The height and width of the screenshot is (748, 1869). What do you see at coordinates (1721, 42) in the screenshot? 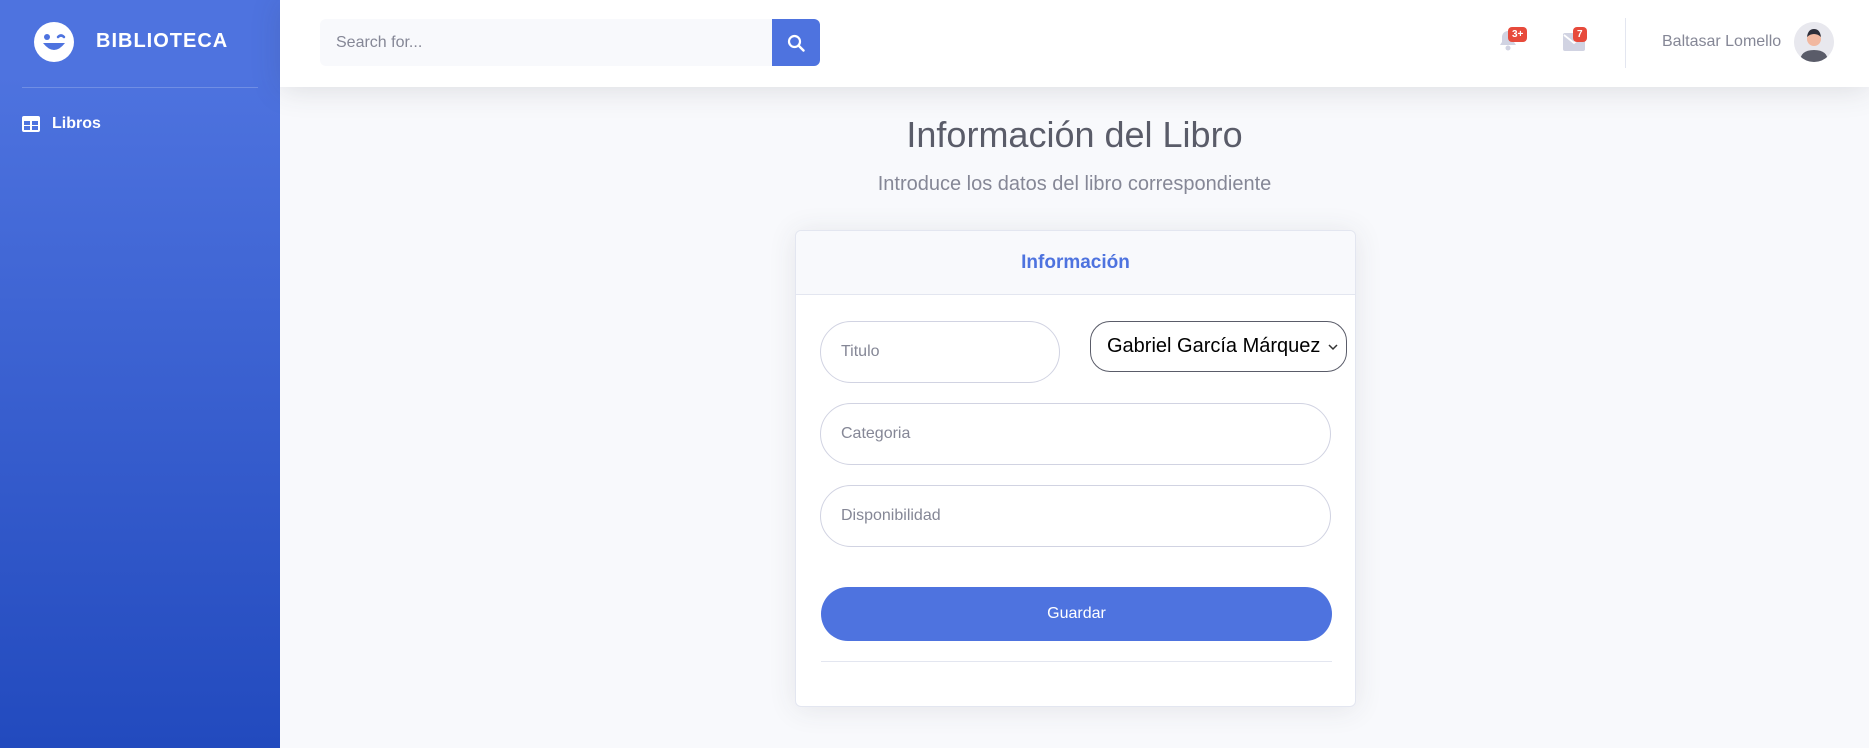
I see `user-name: Baltasar Lomello` at bounding box center [1721, 42].